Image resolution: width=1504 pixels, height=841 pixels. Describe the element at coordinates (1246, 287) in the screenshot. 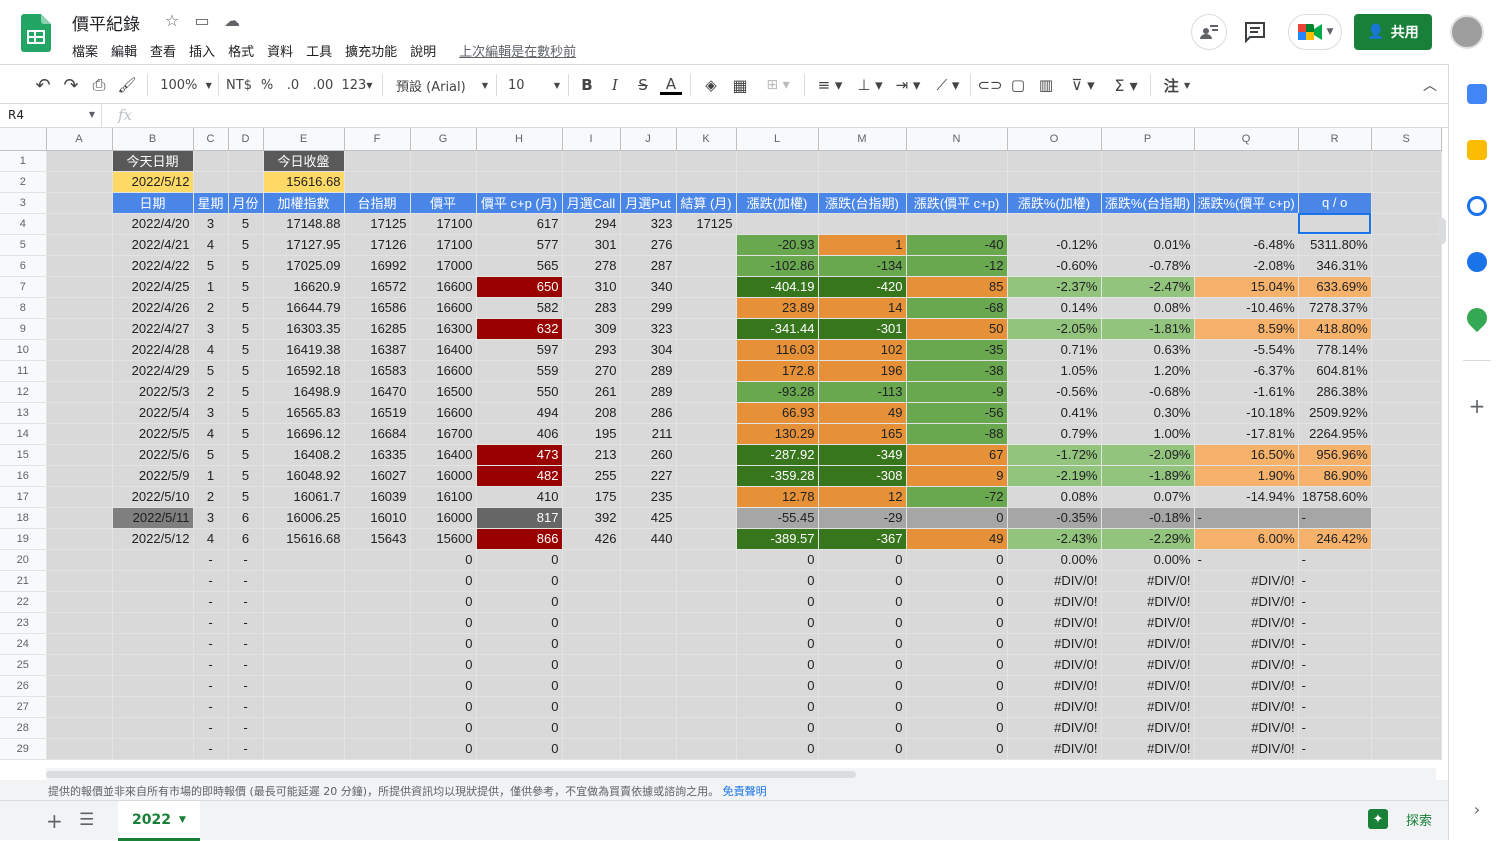

I see `cell: 15.04%` at that location.